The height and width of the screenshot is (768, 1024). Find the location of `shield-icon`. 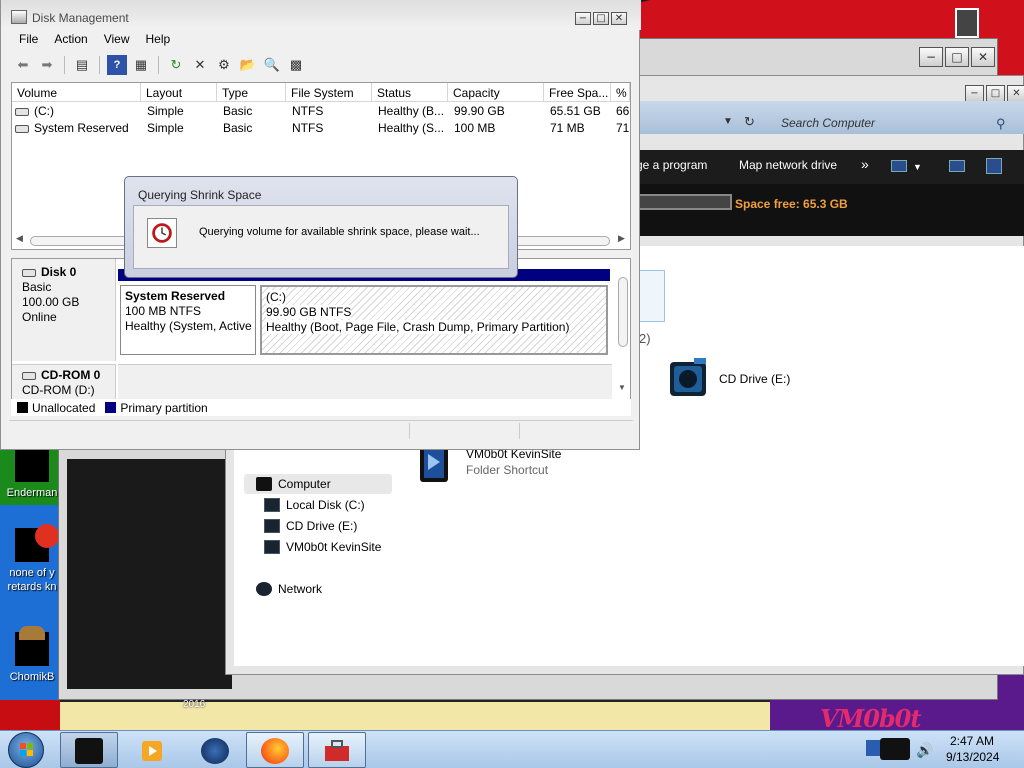

shield-icon is located at coordinates (873, 748).